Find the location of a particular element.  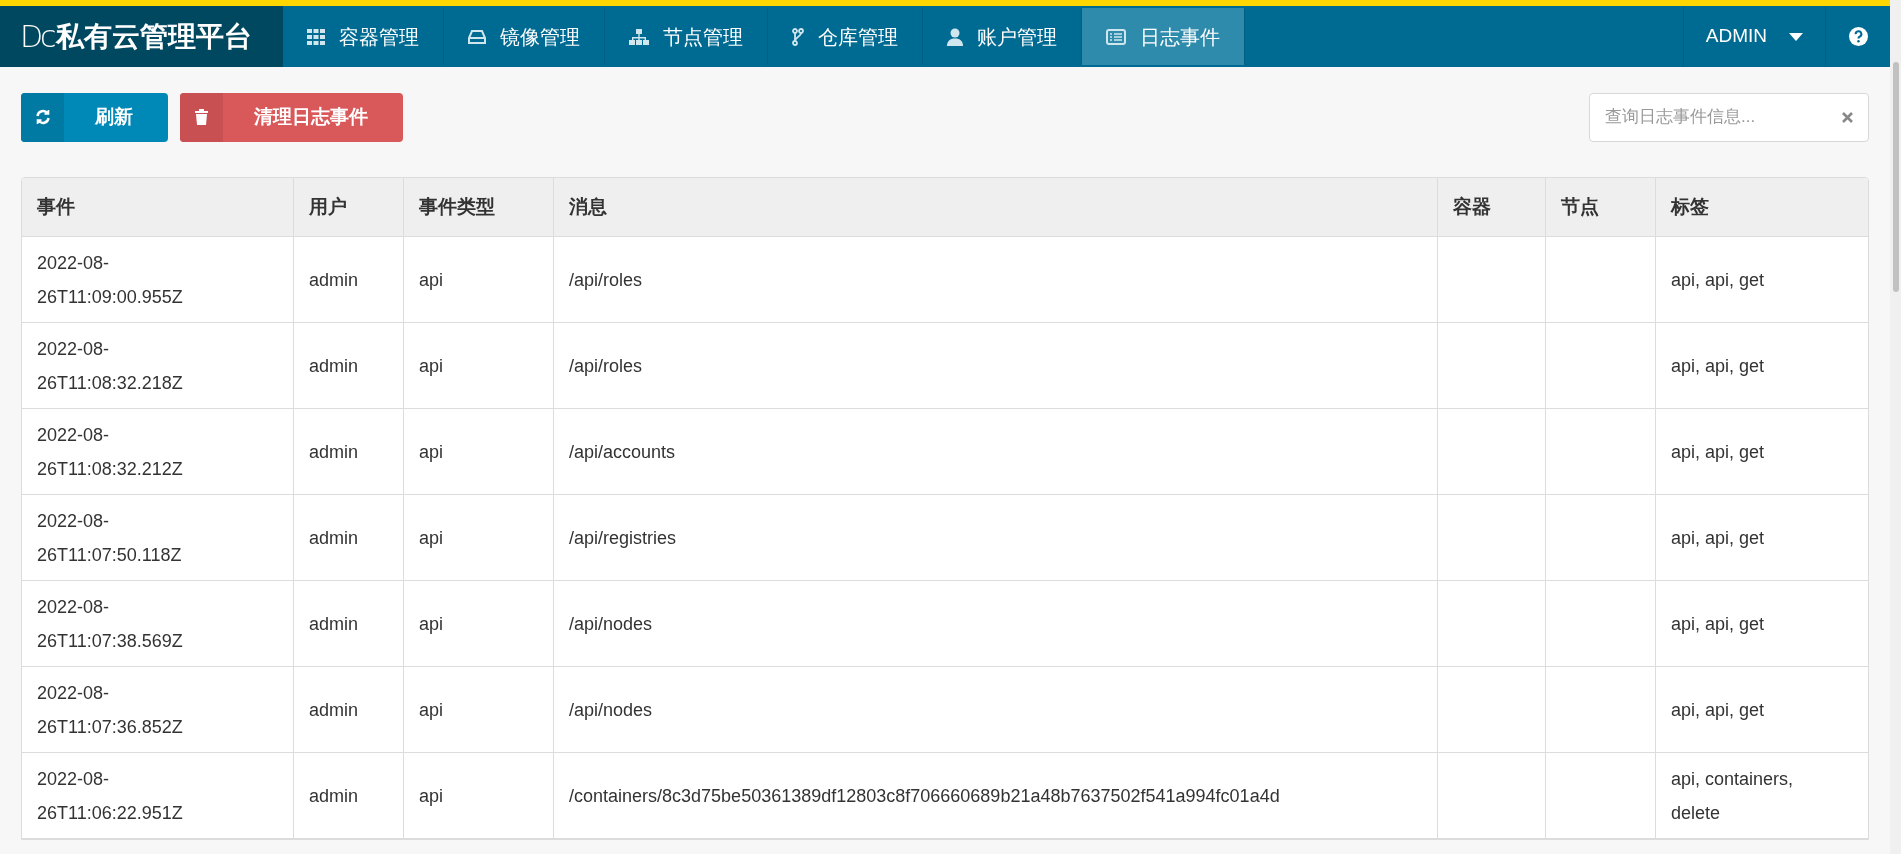

table-cell-text: 2022-08-26T11:07:36.852Z is located at coordinates (110, 710).